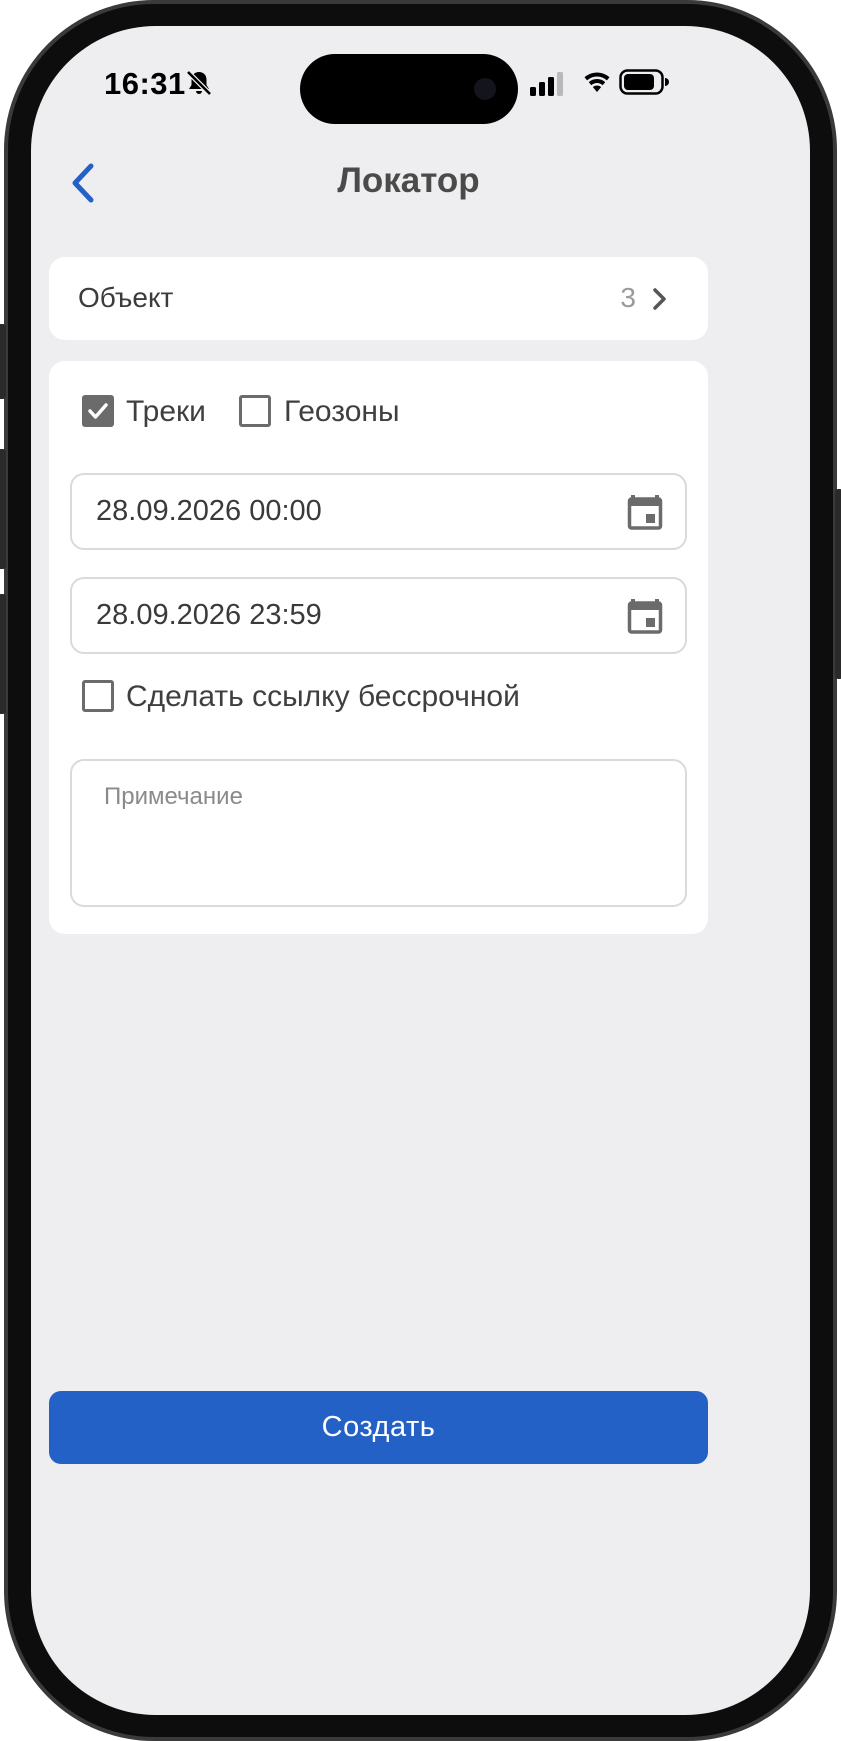  Describe the element at coordinates (255, 411) in the screenshot. I see `geozones-checkbox` at that location.